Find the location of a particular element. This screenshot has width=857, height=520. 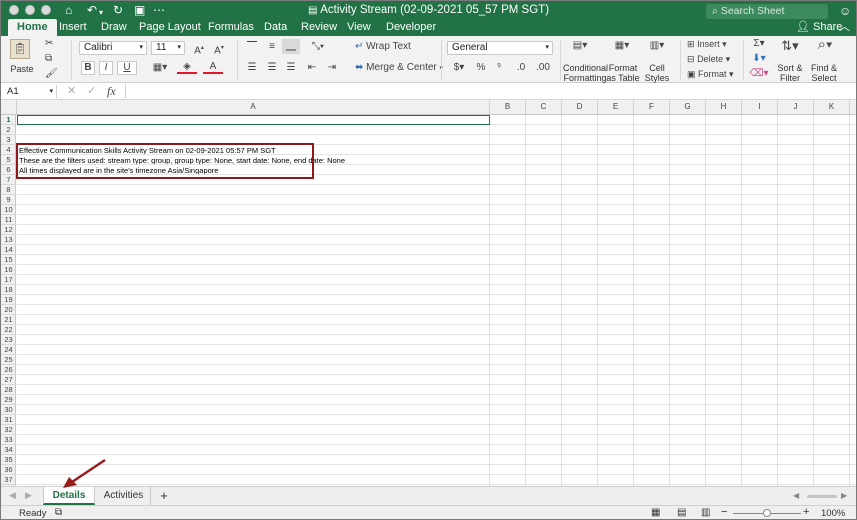

row-header: 13 is located at coordinates (8, 240).